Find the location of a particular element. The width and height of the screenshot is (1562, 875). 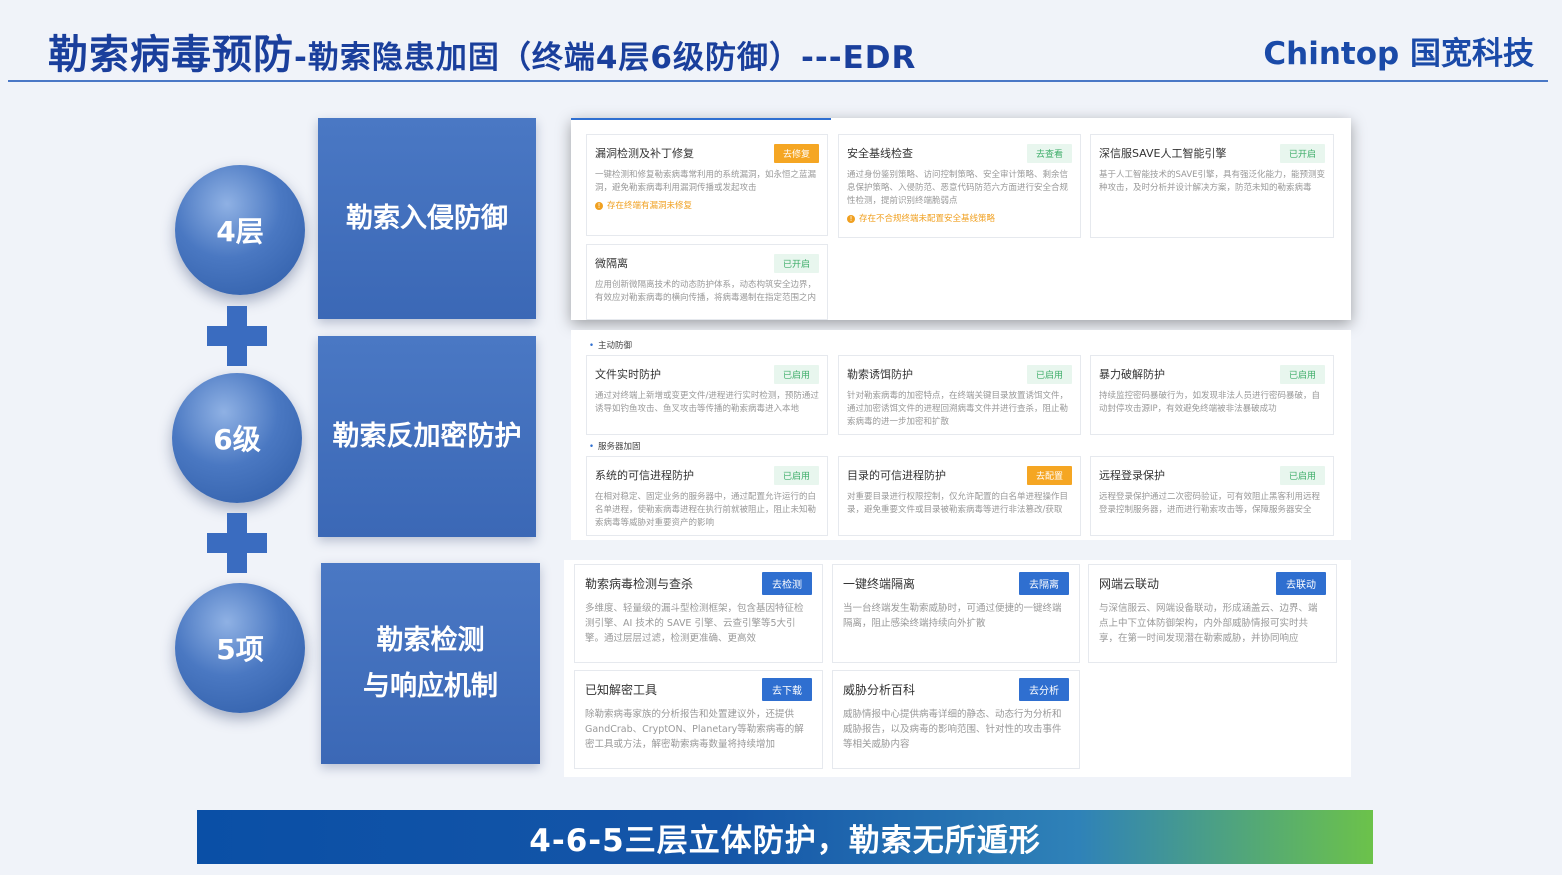

tier-label-line2: 与响应机制 is located at coordinates (430, 686).